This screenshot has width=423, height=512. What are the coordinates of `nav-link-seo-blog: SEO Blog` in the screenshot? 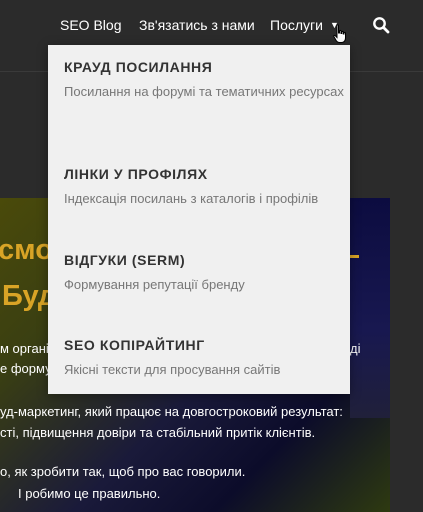 It's located at (90, 25).